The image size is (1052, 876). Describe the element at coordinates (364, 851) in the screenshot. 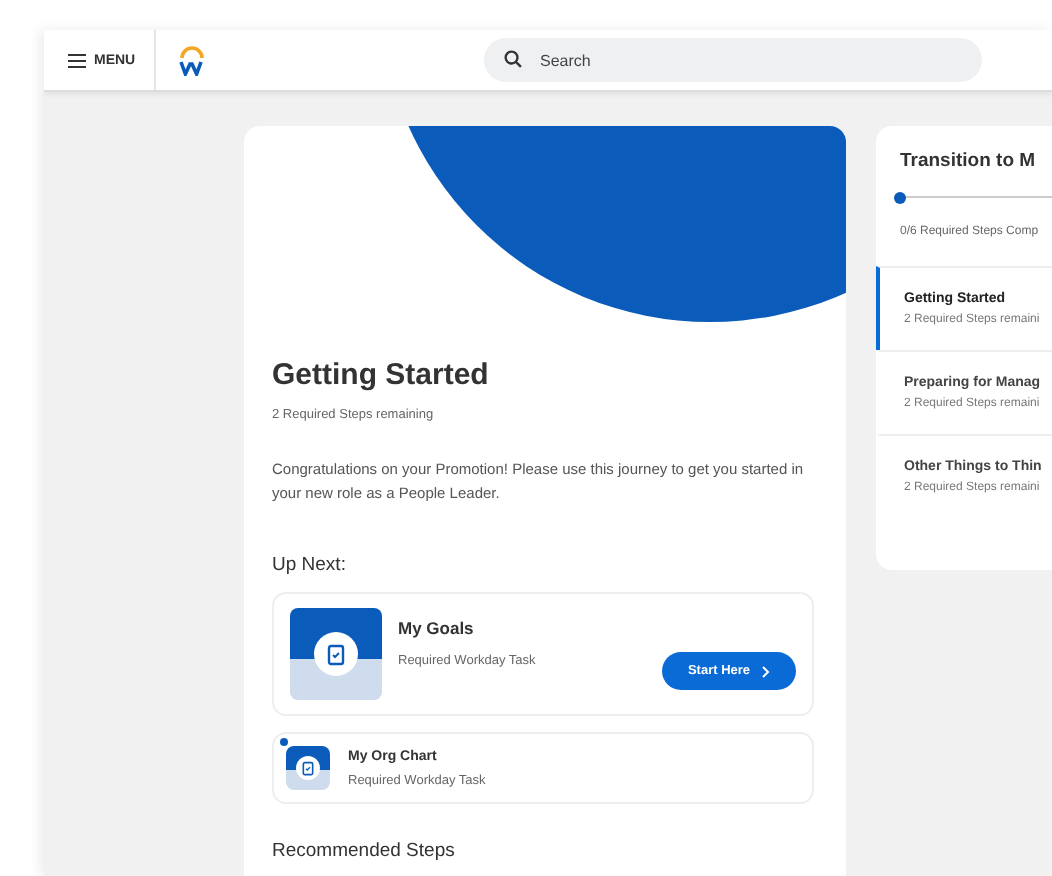

I see `section-heading: Recommended Steps` at that location.